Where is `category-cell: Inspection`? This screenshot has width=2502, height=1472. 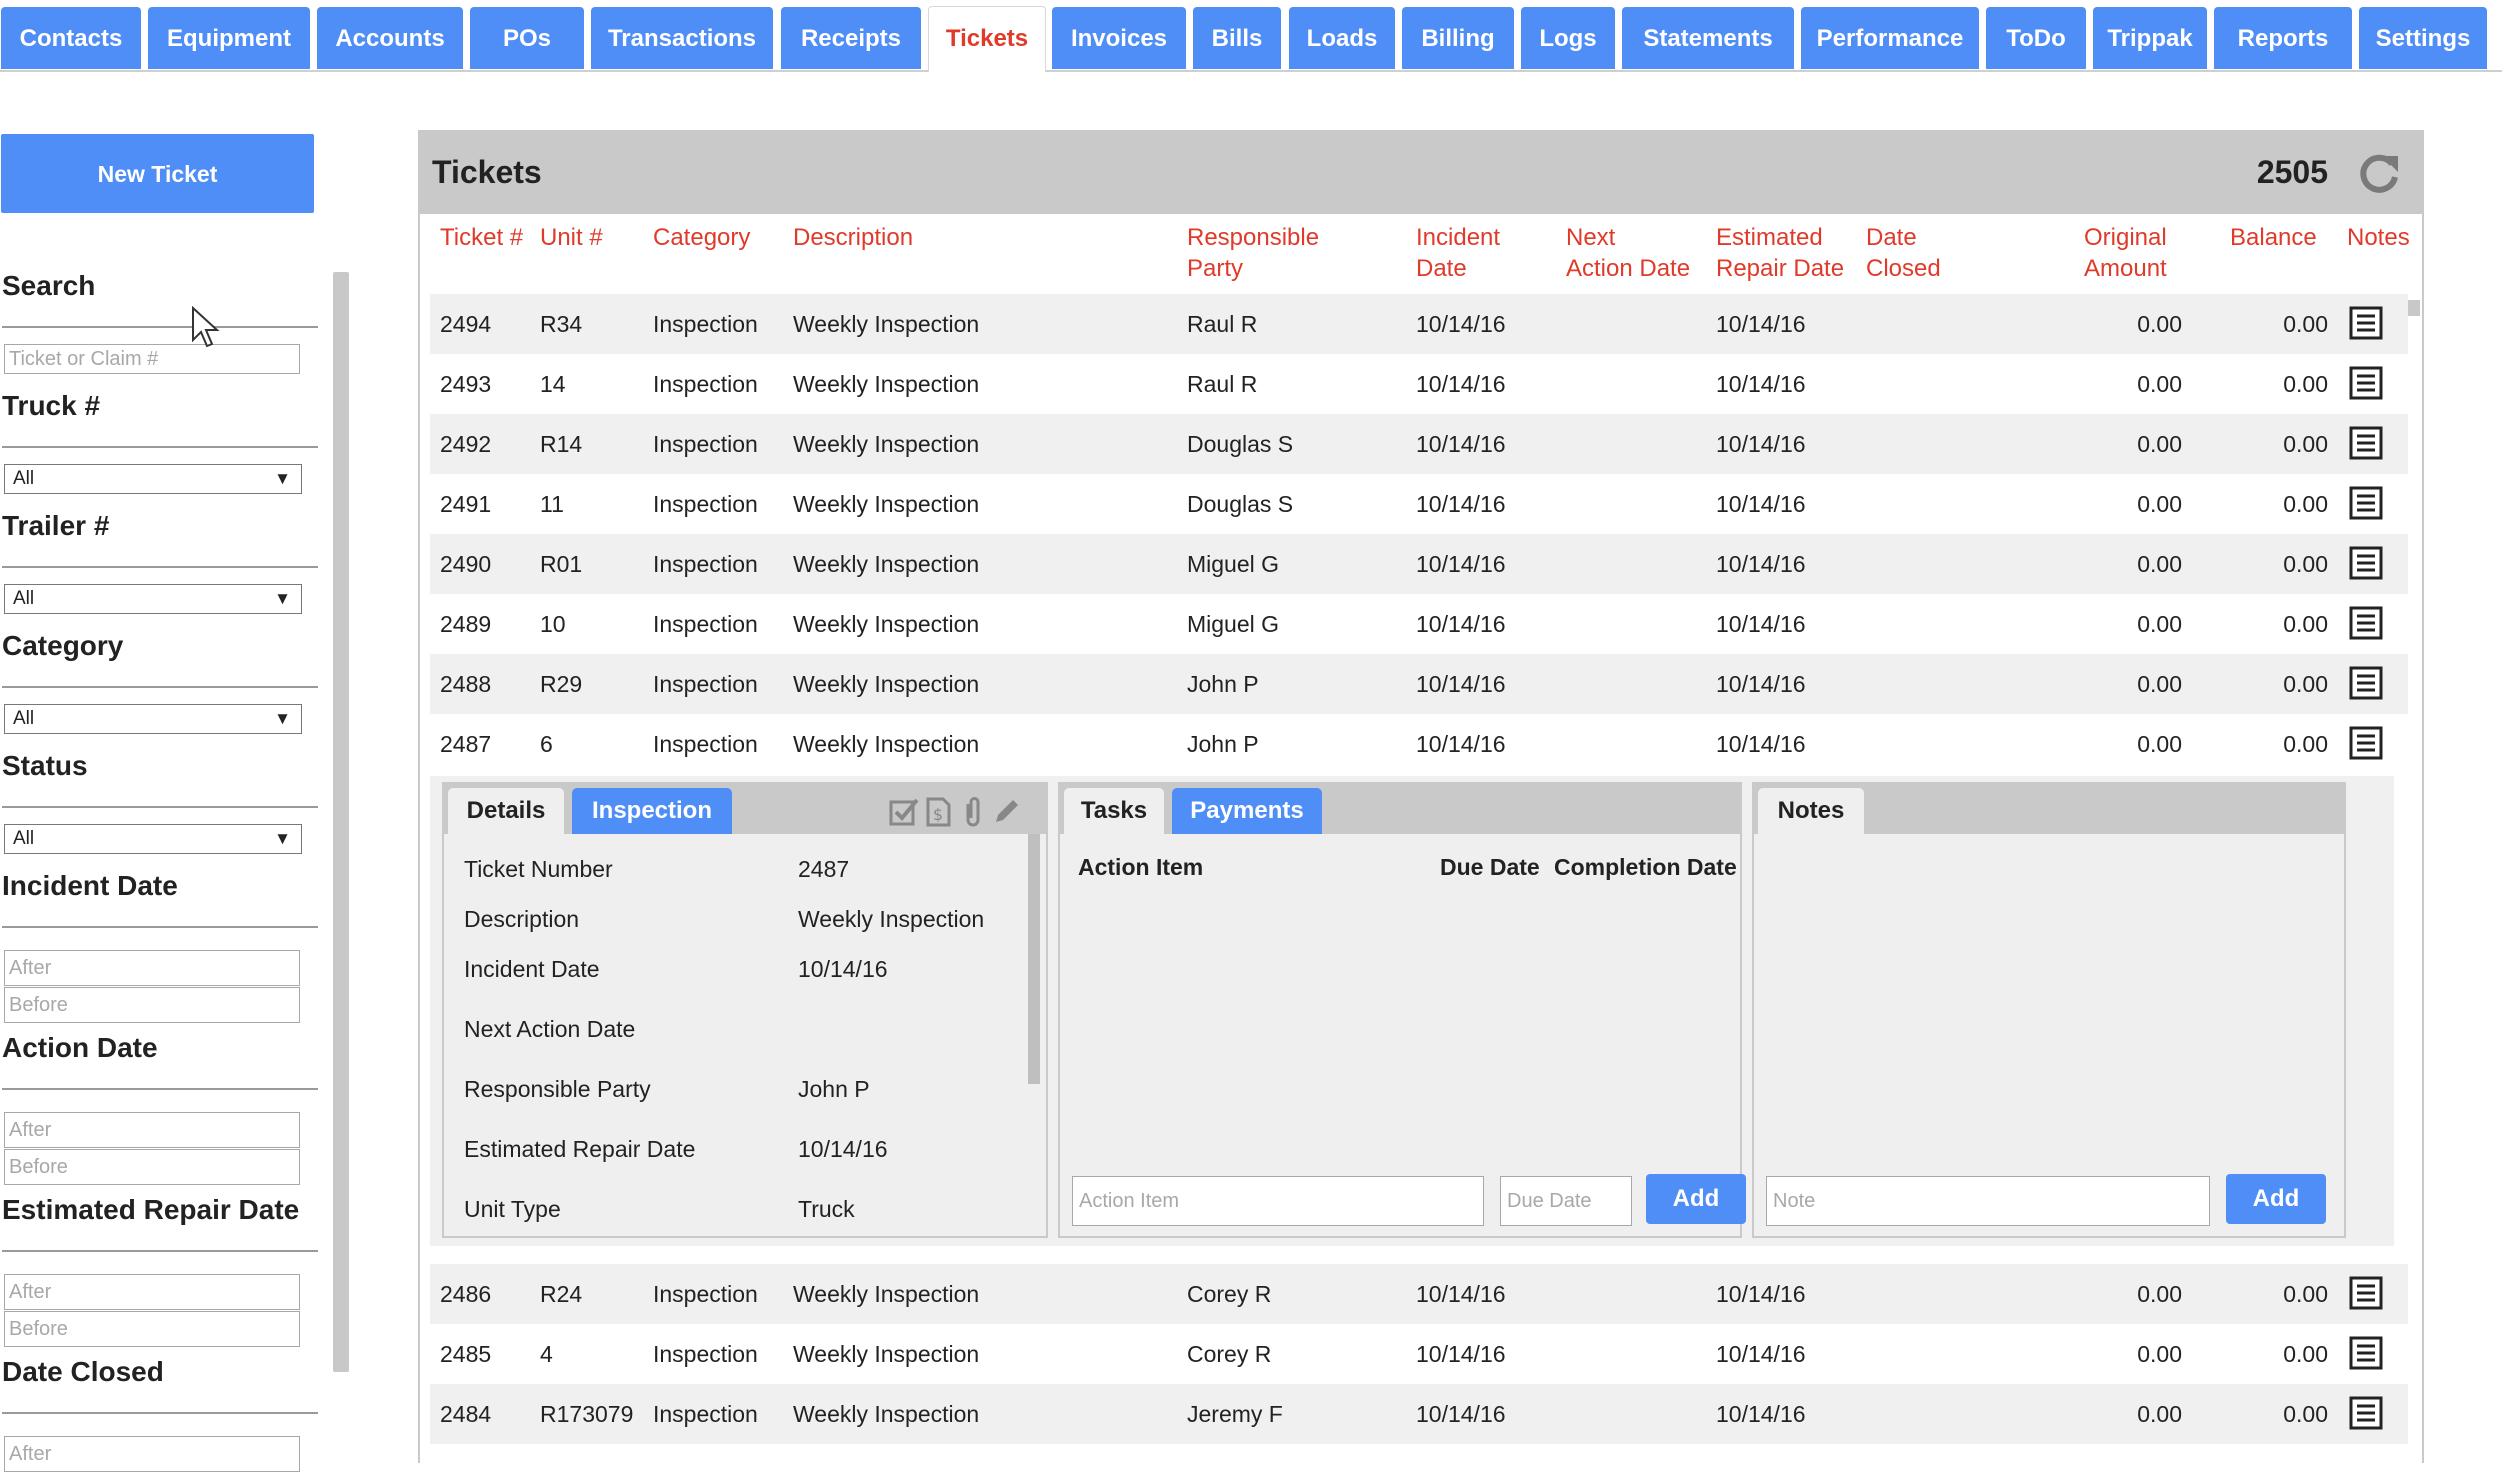
category-cell: Inspection is located at coordinates (705, 744).